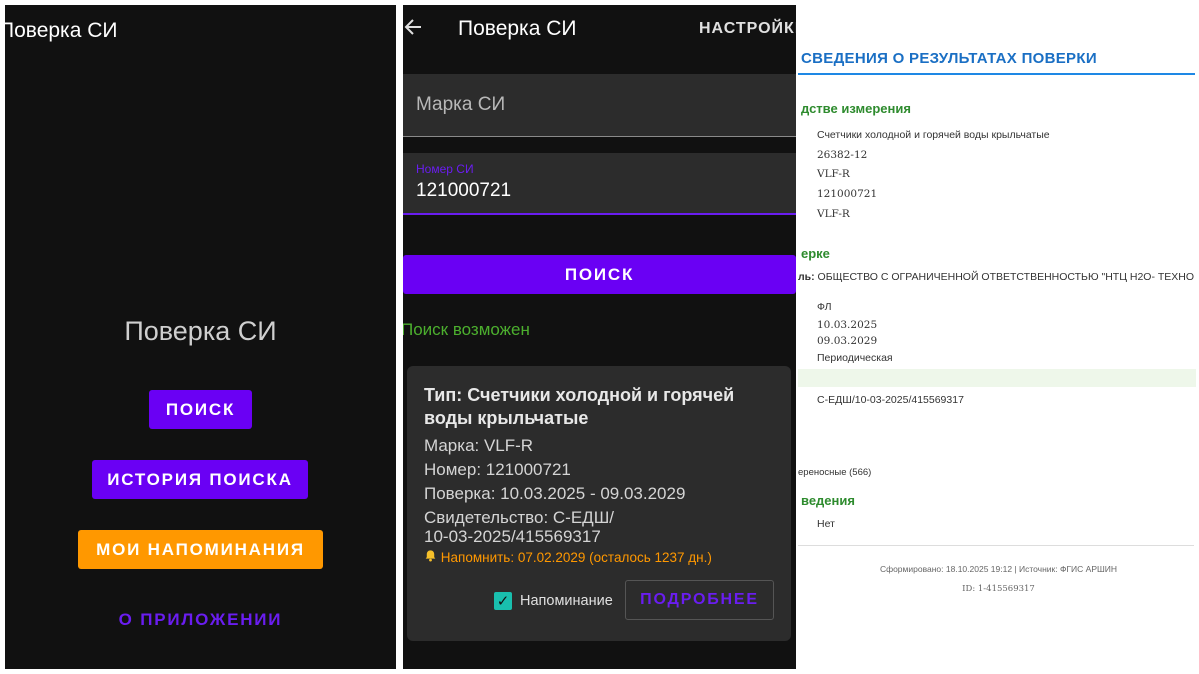 The image size is (1199, 674). What do you see at coordinates (200, 549) in the screenshot?
I see `my-reminders-button: МОИ НАПОМИНАНИЯ` at bounding box center [200, 549].